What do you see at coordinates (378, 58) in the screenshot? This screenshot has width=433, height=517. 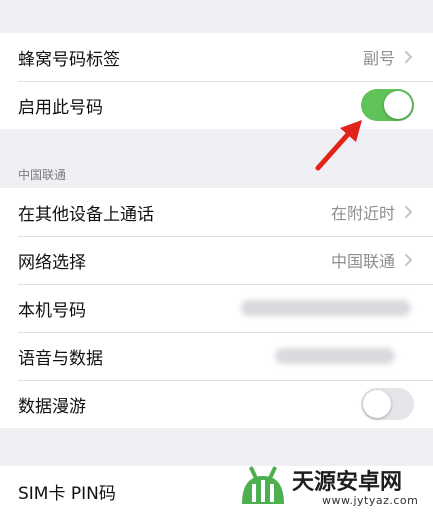 I see `cellular-label-value: 副号` at bounding box center [378, 58].